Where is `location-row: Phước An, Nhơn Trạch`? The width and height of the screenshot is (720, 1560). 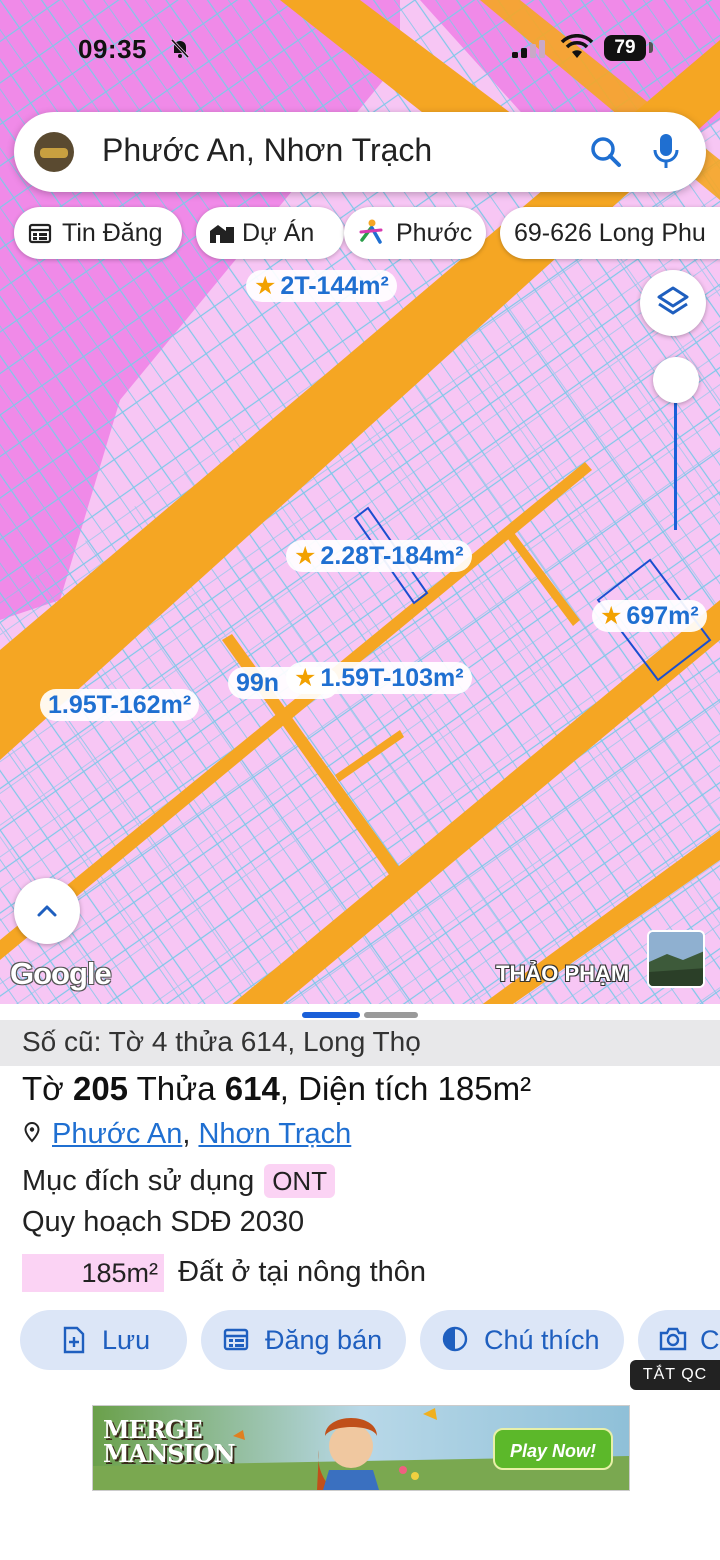
location-row: Phước An, Nhơn Trạch is located at coordinates (186, 1134).